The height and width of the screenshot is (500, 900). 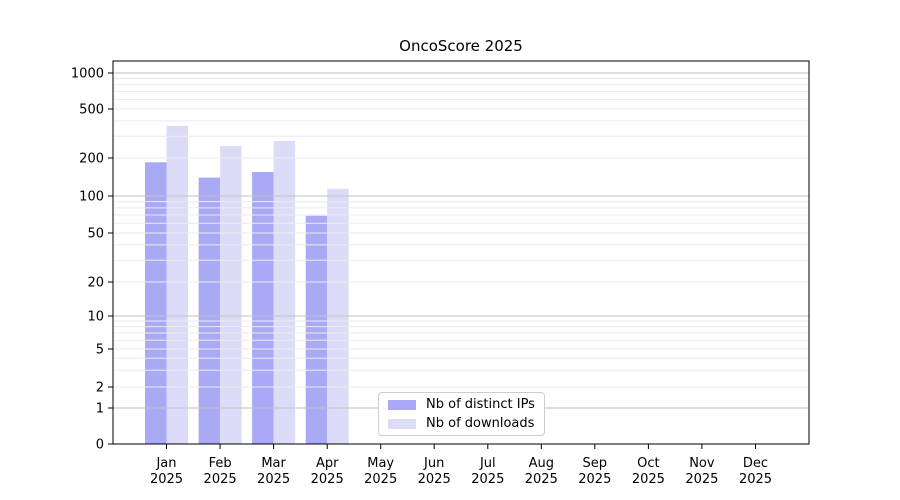 I want to click on x-tick-sublabel-mar: 2025, so click(x=273, y=479).